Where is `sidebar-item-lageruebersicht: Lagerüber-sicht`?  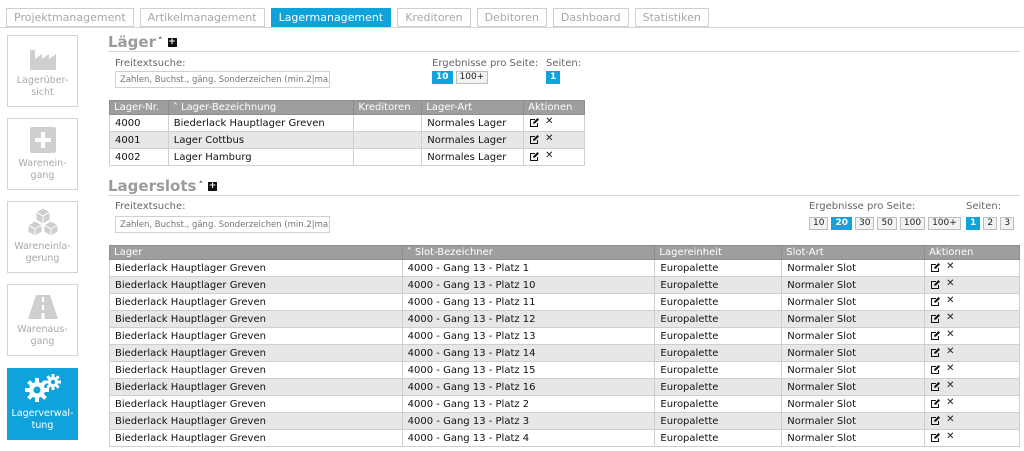 sidebar-item-lageruebersicht: Lagerüber-sicht is located at coordinates (42, 71).